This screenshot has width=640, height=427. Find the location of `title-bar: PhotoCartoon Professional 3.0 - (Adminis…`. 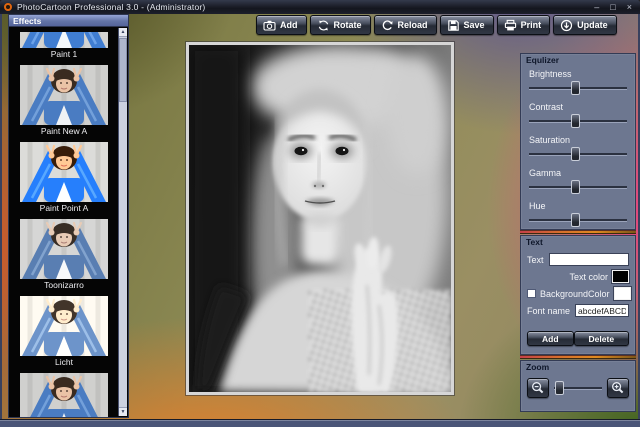

title-bar: PhotoCartoon Professional 3.0 - (Adminis… is located at coordinates (320, 7).